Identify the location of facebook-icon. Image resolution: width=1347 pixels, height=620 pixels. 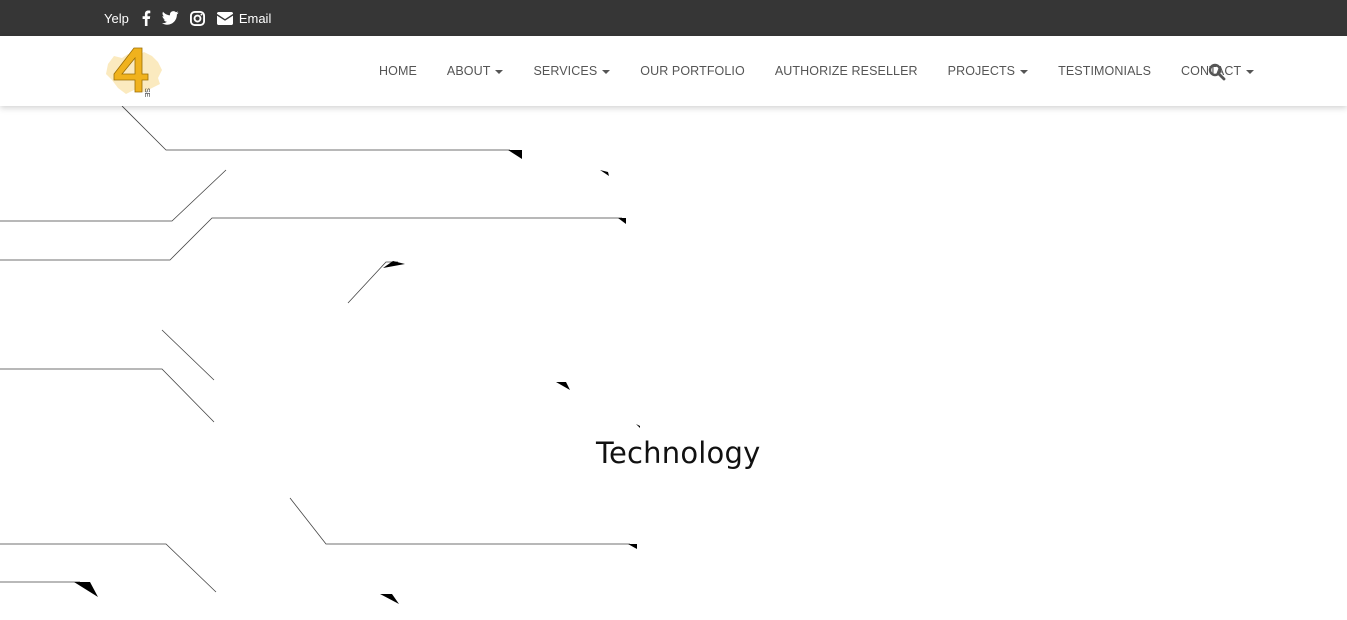
(146, 18).